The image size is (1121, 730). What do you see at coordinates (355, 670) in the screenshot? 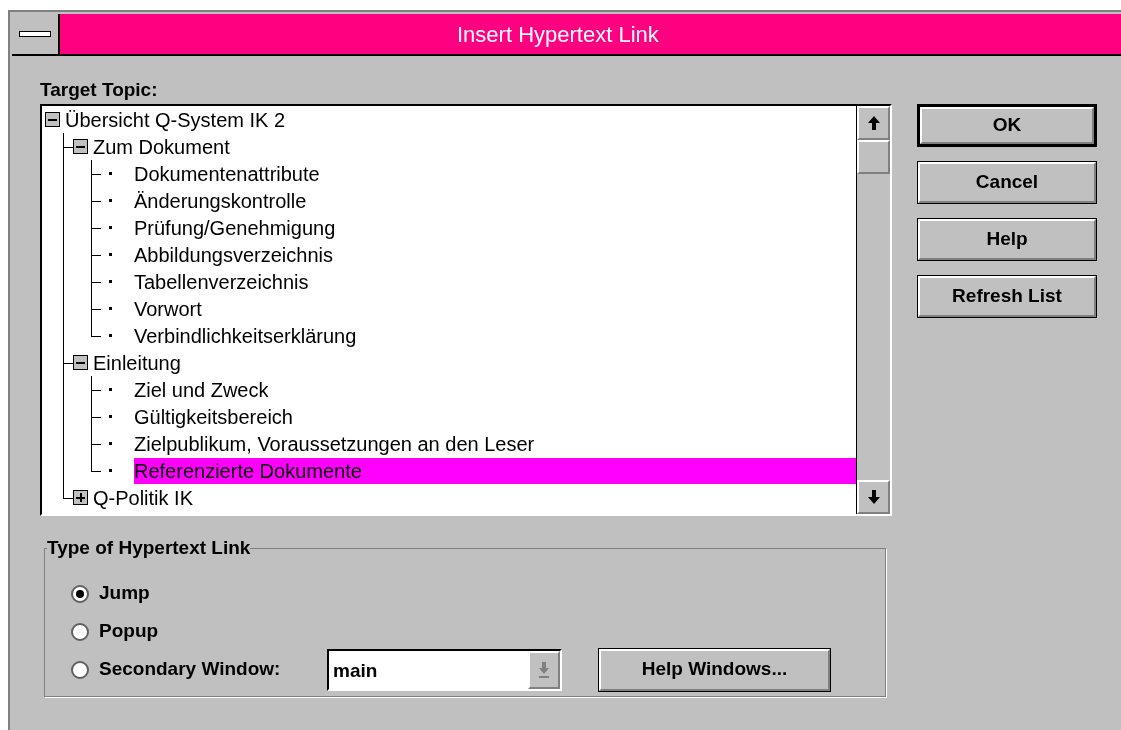
I see `dropdown-value: main` at bounding box center [355, 670].